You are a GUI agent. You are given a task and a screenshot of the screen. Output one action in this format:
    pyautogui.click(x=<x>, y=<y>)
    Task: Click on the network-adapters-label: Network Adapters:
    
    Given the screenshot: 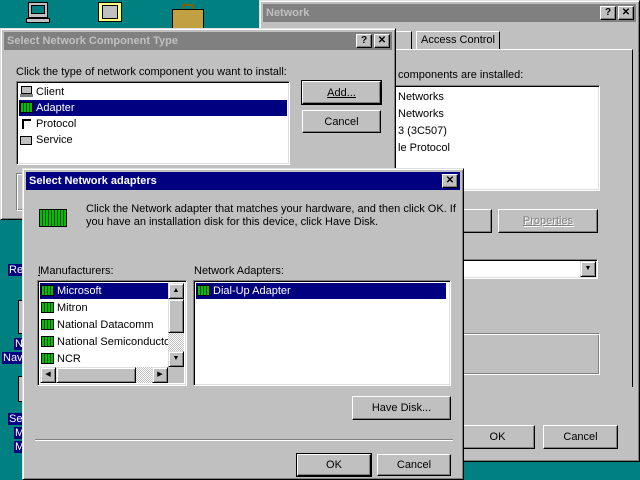 What is the action you would take?
    pyautogui.click(x=239, y=271)
    